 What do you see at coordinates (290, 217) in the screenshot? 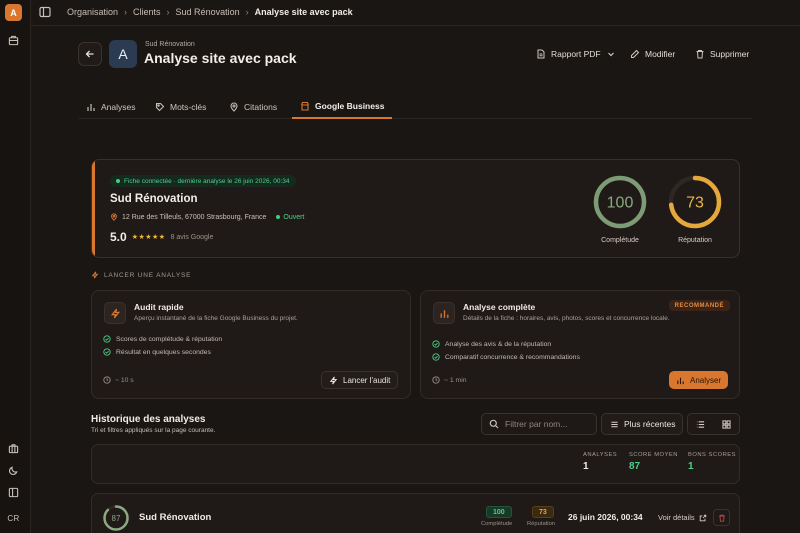
I see `open-status: Ouvert` at bounding box center [290, 217].